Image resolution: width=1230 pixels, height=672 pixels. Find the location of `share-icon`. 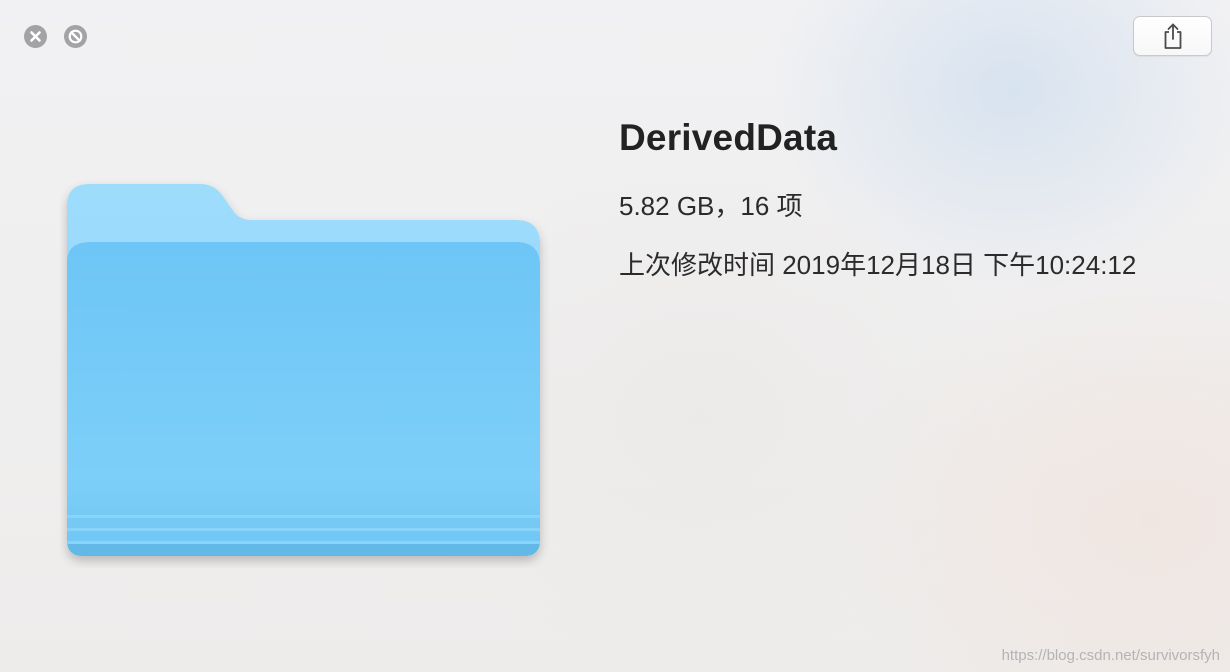

share-icon is located at coordinates (1172, 36).